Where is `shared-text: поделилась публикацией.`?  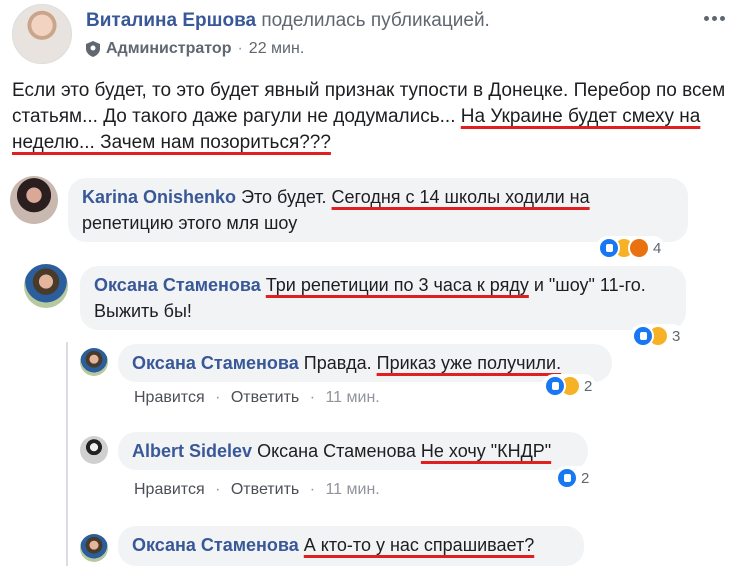 shared-text: поделилась публикацией. is located at coordinates (375, 20).